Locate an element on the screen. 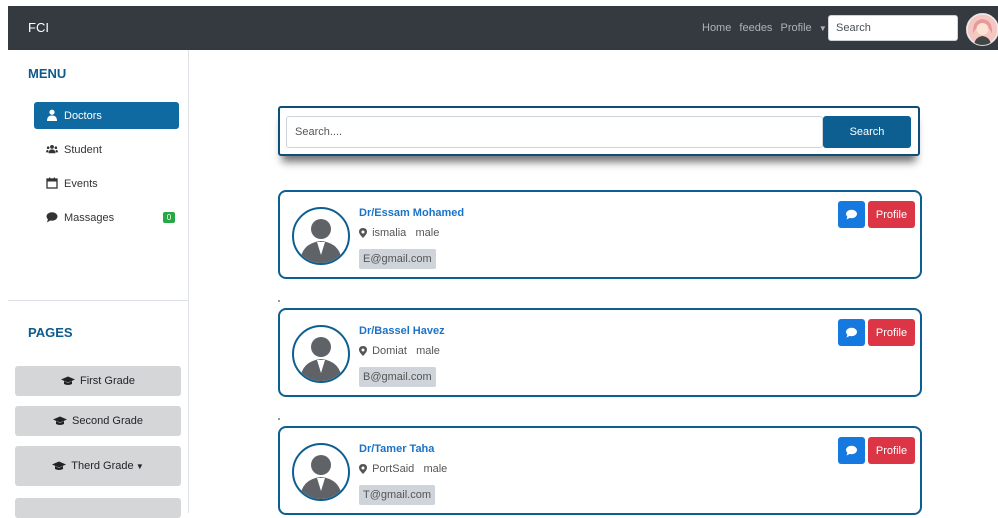 This screenshot has width=998, height=518. sidebar-item-label: Massages is located at coordinates (89, 218).